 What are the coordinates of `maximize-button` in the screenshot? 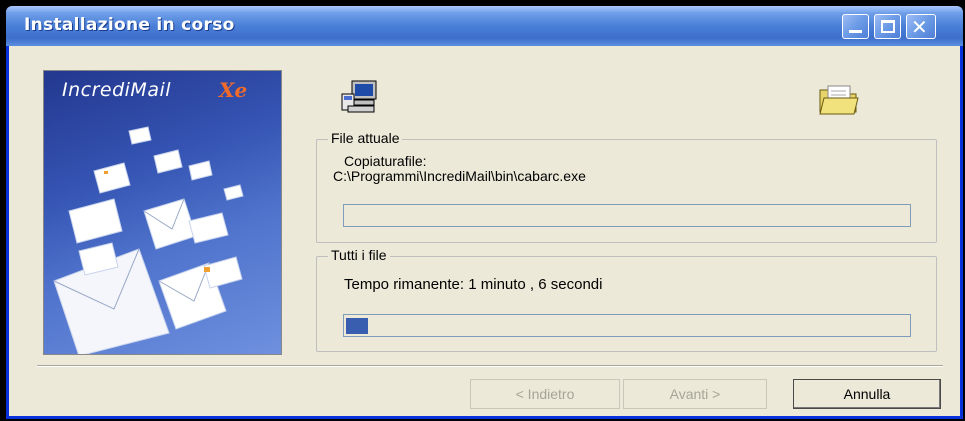 It's located at (887, 26).